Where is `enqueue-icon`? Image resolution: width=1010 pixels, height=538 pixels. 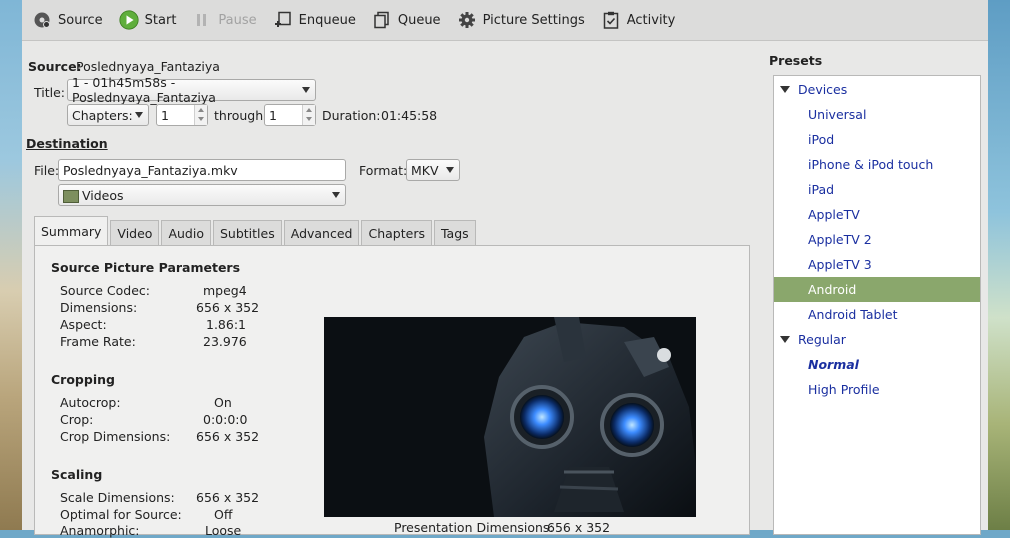
enqueue-icon is located at coordinates (283, 20).